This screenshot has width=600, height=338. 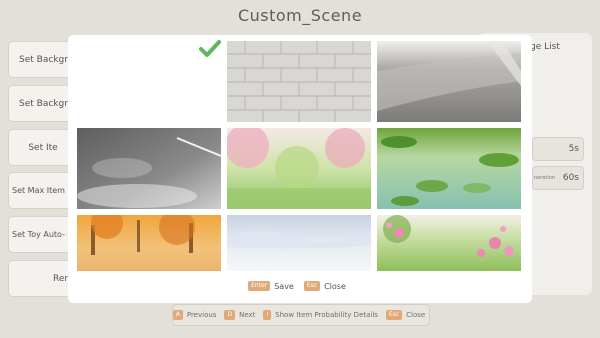 I want to click on close-button: Close, so click(x=335, y=286).